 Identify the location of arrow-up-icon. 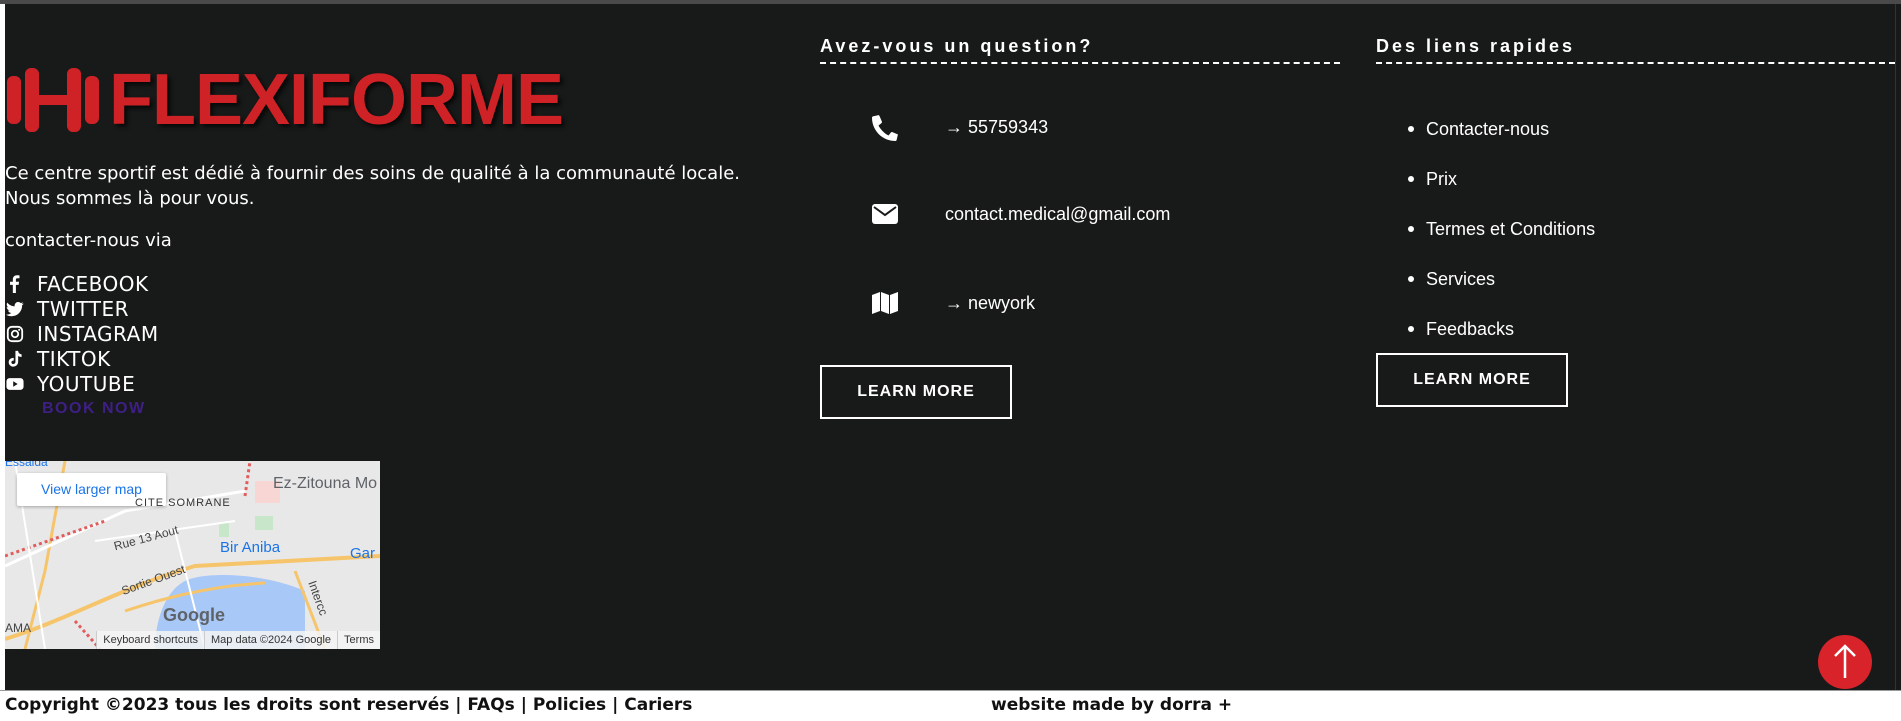
(1845, 661).